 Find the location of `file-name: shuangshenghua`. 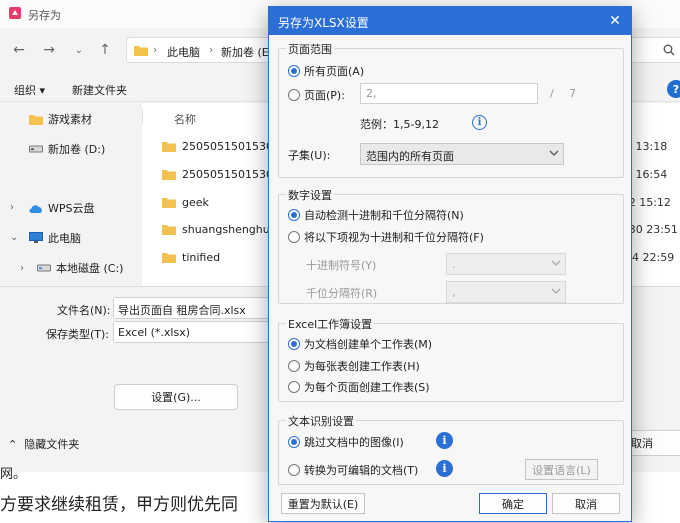

file-name: shuangshenghua is located at coordinates (229, 229).